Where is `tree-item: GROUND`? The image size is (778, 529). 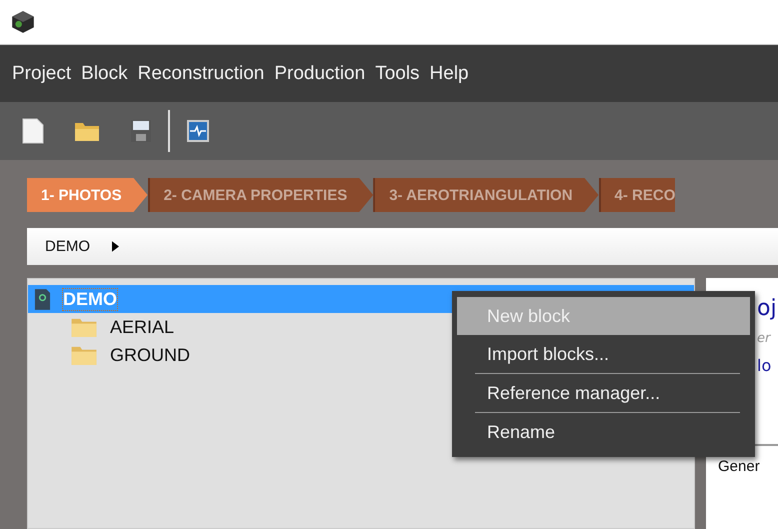
tree-item: GROUND is located at coordinates (150, 355).